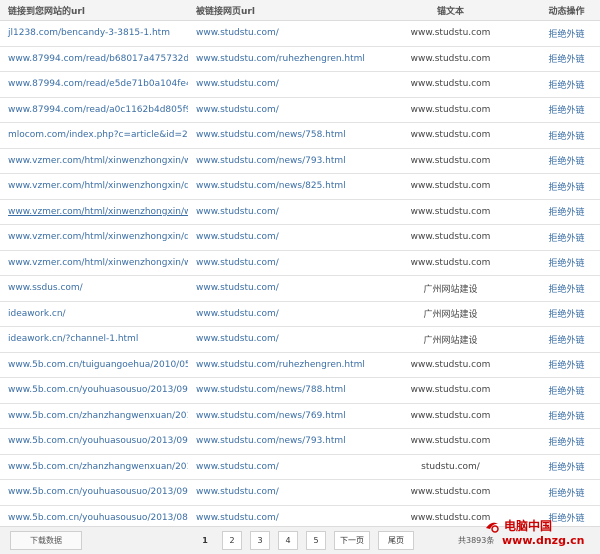  Describe the element at coordinates (396, 540) in the screenshot. I see `last-page-button: 尾页` at that location.